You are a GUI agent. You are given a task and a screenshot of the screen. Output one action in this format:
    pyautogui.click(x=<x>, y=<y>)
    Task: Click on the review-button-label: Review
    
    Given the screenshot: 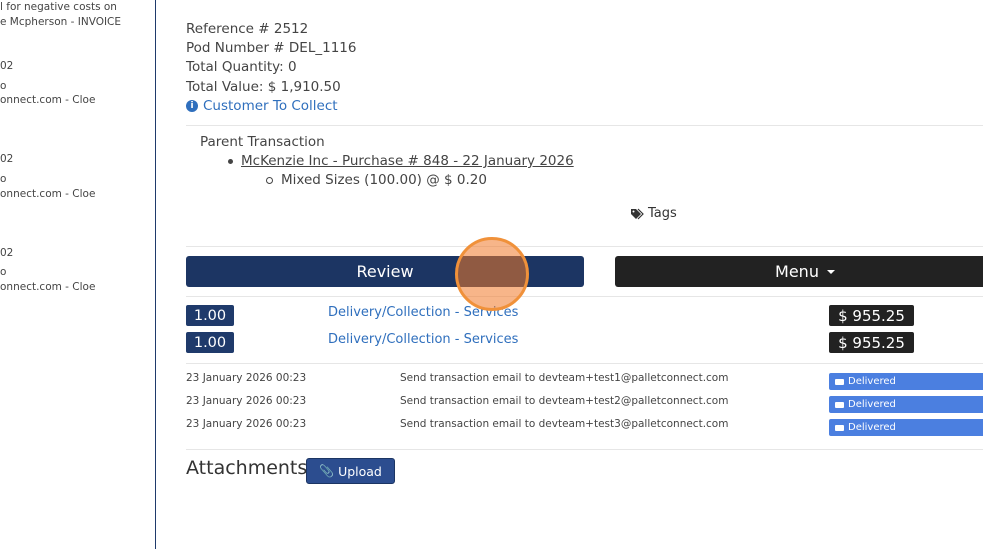 What is the action you would take?
    pyautogui.click(x=385, y=271)
    